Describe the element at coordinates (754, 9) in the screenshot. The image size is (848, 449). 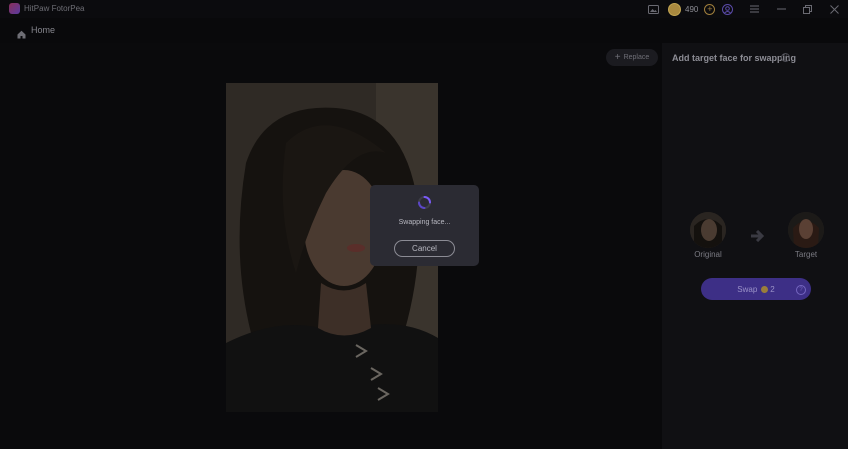
I see `menu-icon` at that location.